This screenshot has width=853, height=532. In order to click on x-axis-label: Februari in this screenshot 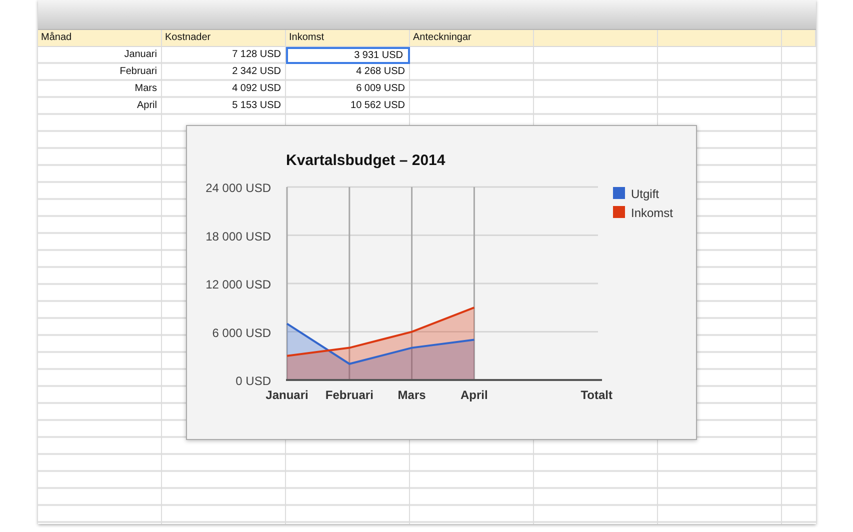, I will do `click(349, 395)`.